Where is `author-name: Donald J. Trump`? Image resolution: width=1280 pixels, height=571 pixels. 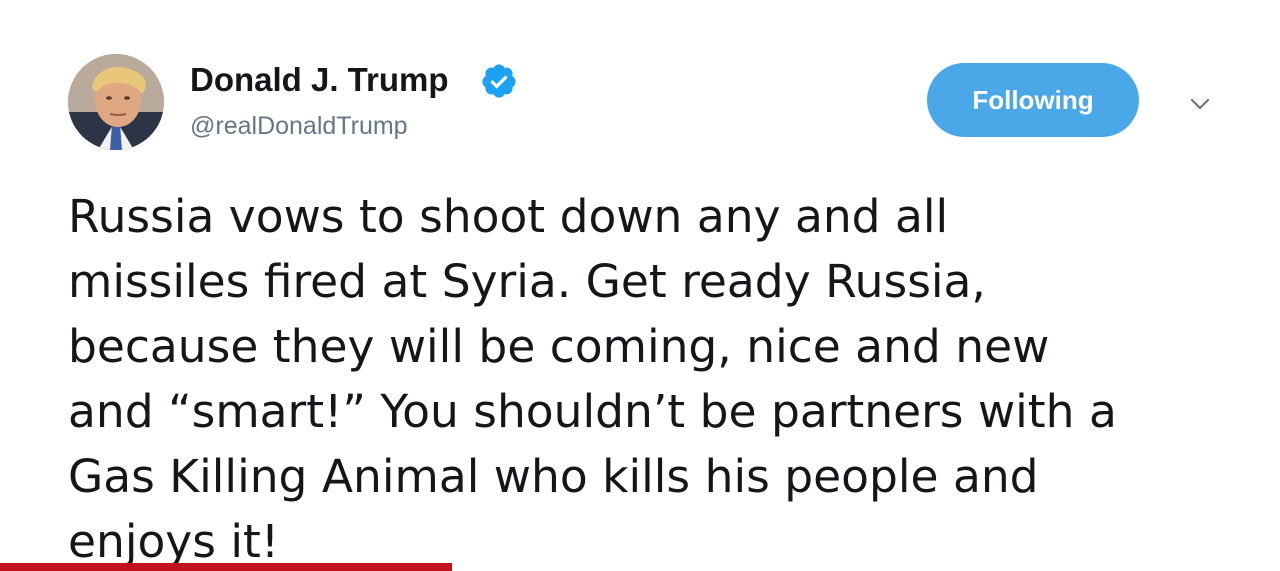 author-name: Donald J. Trump is located at coordinates (319, 80).